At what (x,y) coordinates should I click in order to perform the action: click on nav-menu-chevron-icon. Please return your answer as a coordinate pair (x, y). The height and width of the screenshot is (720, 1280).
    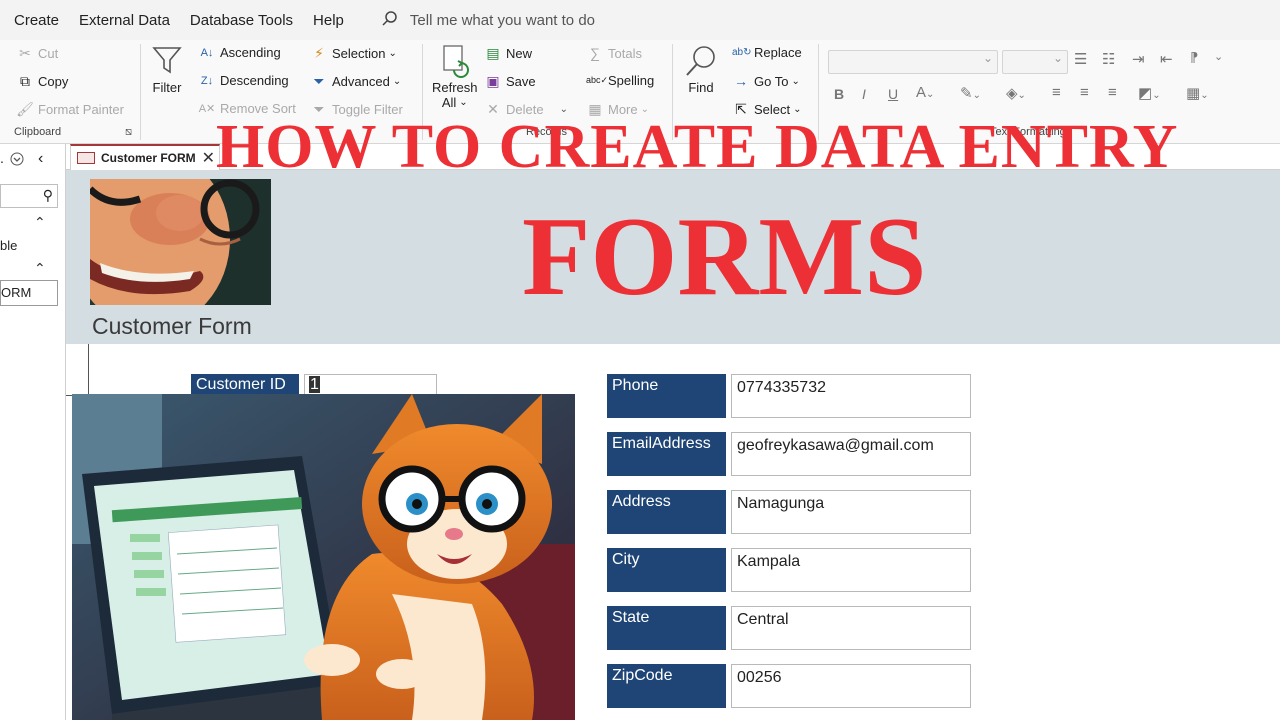
    Looking at the image, I should click on (17, 159).